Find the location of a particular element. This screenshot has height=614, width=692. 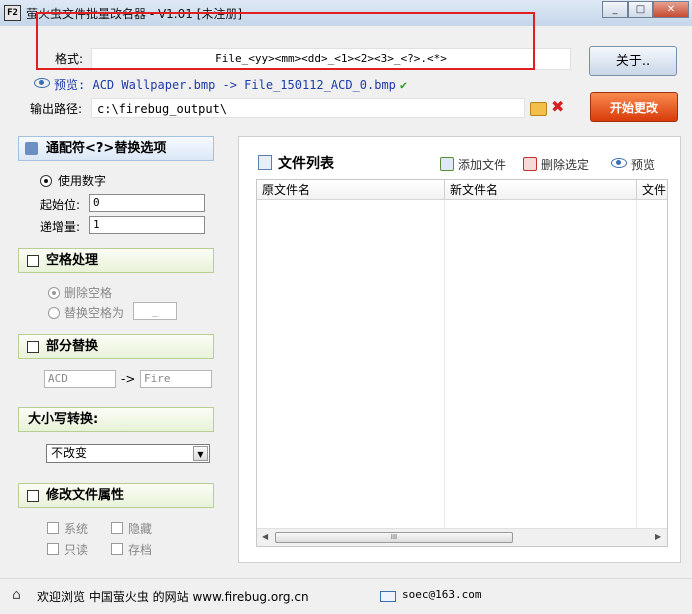

remove-space-radio is located at coordinates (54, 293).